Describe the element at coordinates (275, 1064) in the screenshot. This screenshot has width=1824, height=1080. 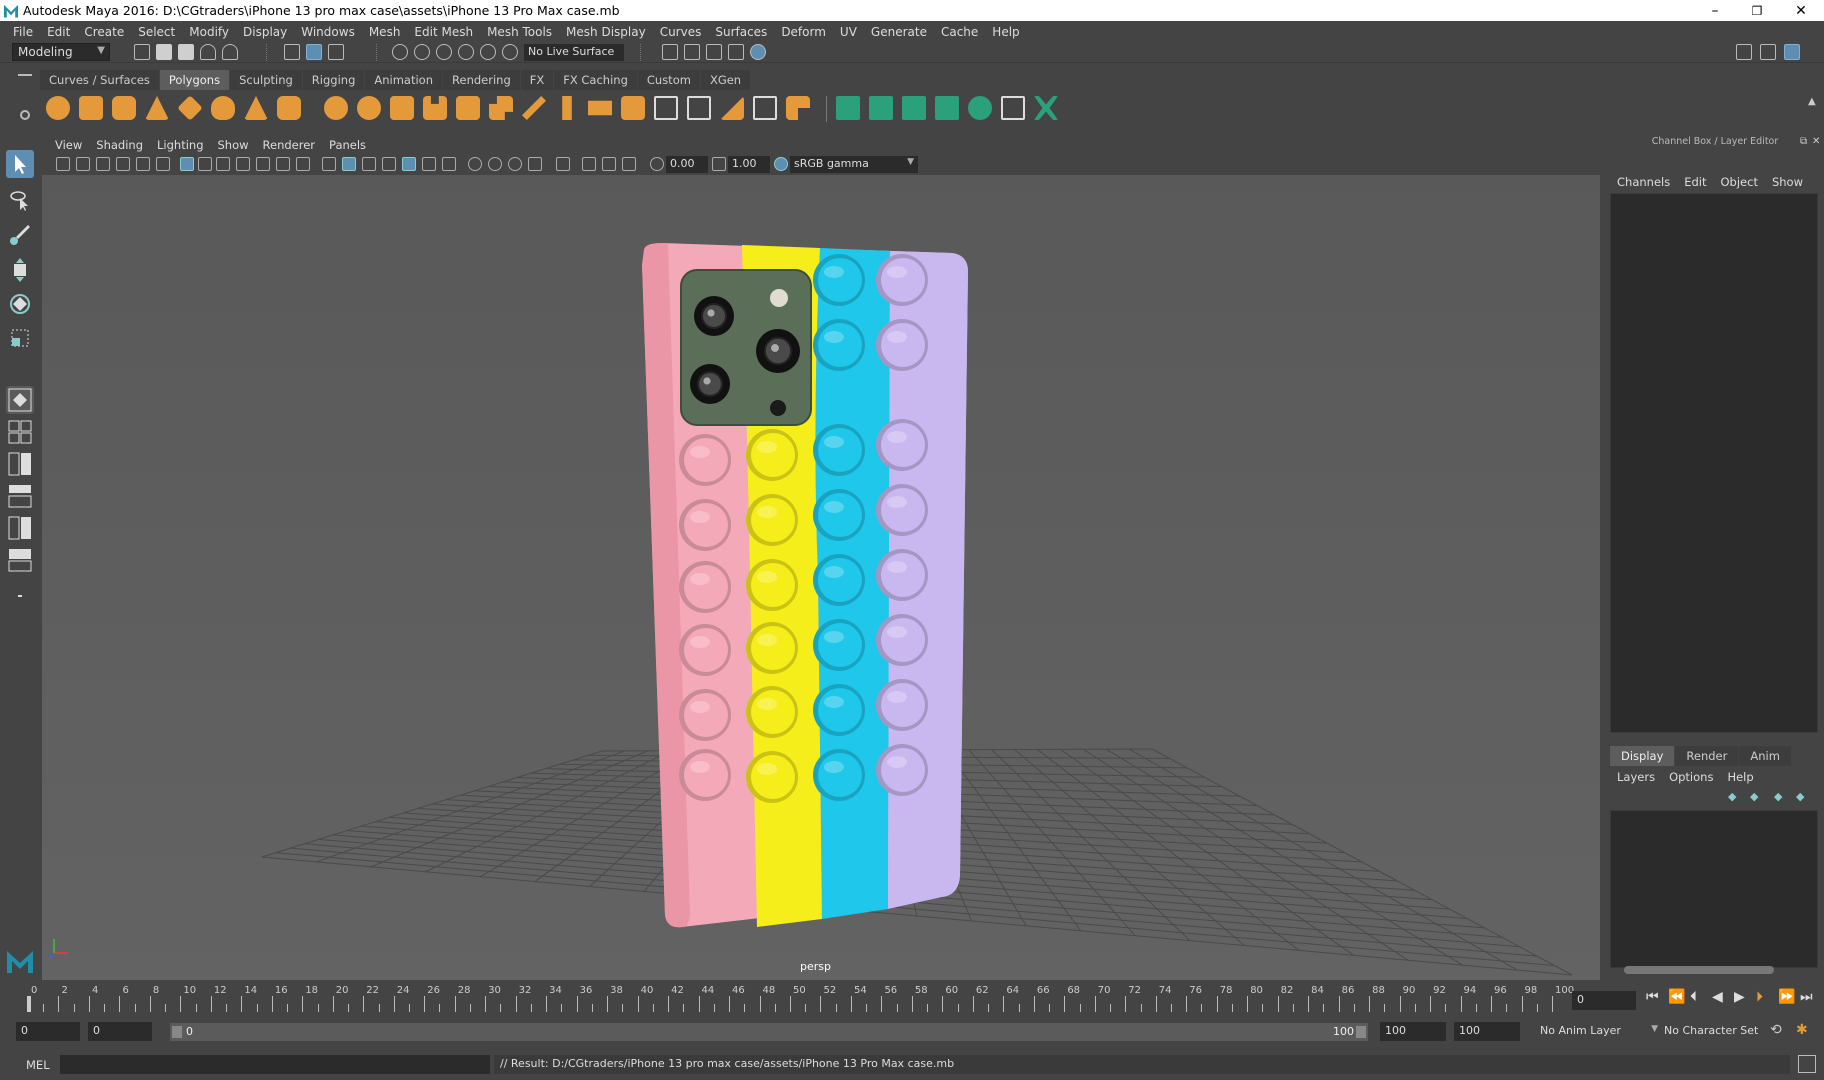
I see `command-input` at that location.